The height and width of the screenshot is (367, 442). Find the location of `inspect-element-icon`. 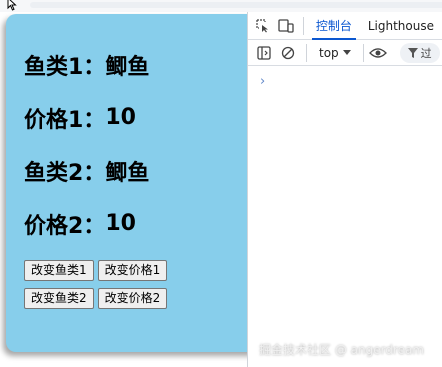

inspect-element-icon is located at coordinates (263, 26).